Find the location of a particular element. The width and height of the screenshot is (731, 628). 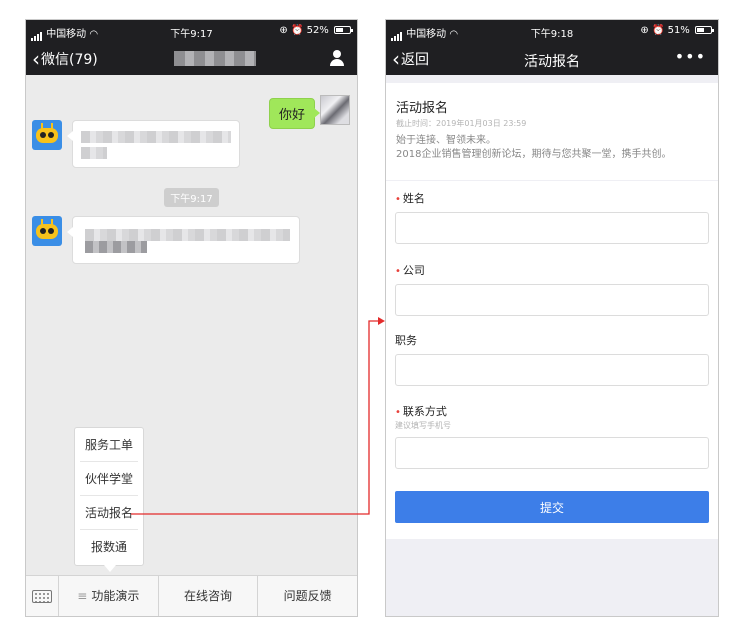

function-popup-menu: 服务工单 伙伴学堂 活动报名 报数通 is located at coordinates (109, 499).